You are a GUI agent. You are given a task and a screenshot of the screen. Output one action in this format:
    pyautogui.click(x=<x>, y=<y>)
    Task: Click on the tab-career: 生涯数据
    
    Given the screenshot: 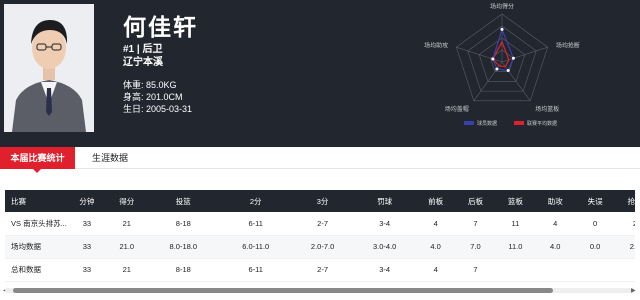 What is the action you would take?
    pyautogui.click(x=110, y=158)
    